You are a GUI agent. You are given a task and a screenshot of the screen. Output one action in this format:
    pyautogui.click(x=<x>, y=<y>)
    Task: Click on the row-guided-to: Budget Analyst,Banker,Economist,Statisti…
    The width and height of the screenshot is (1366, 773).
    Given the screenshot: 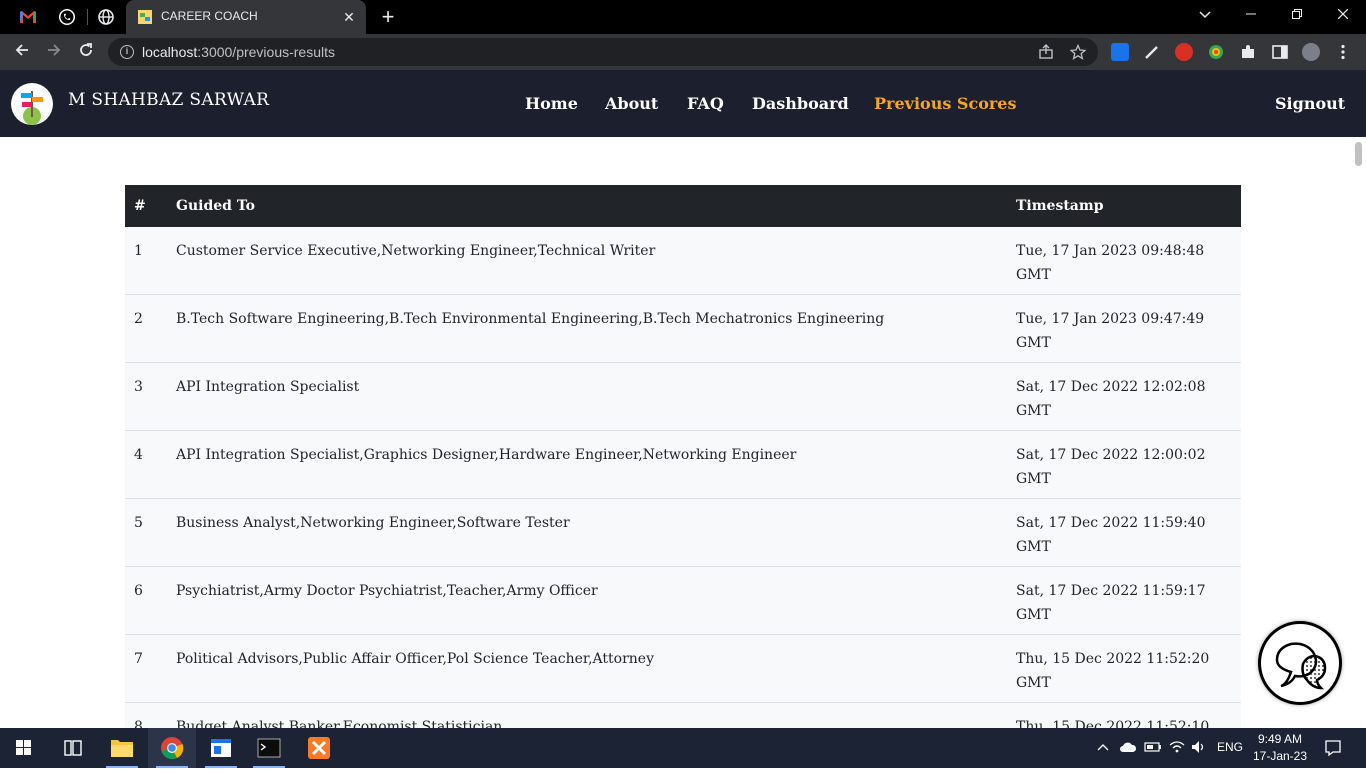 What is the action you would take?
    pyautogui.click(x=587, y=715)
    